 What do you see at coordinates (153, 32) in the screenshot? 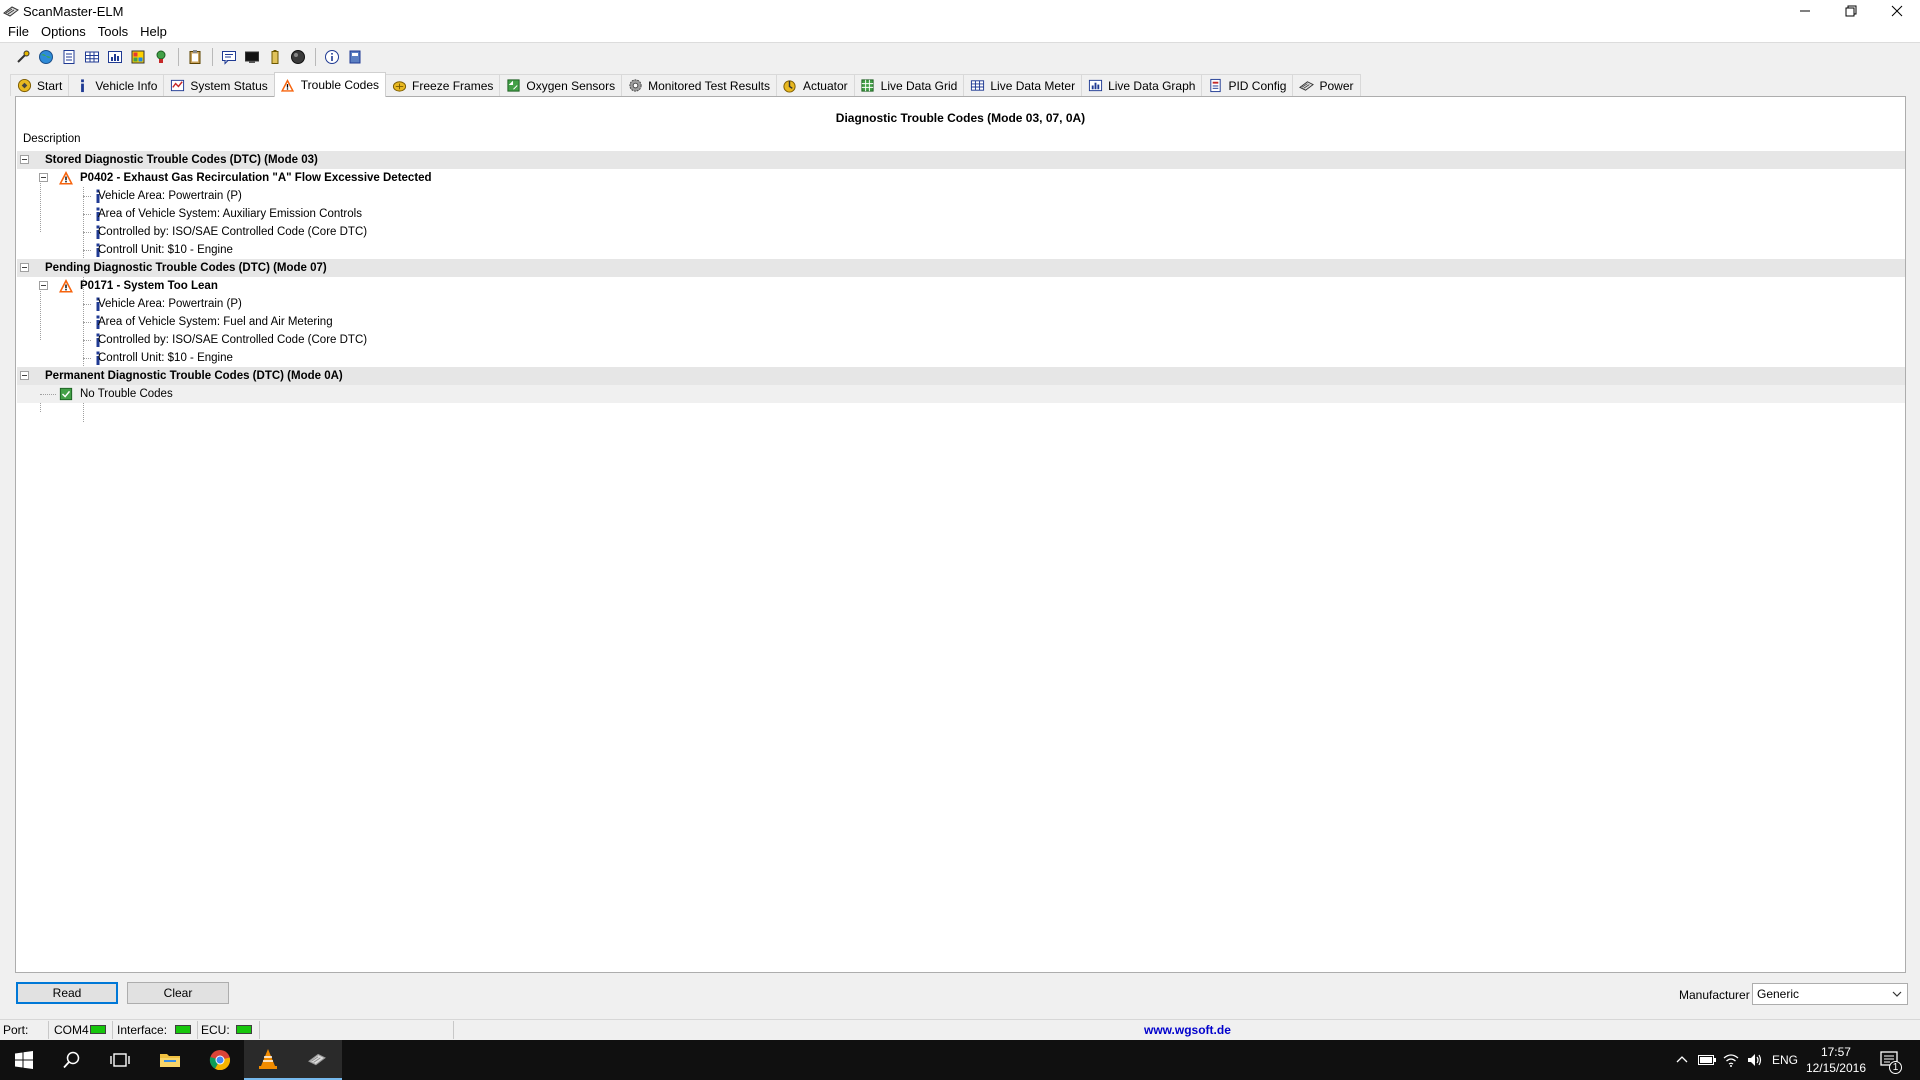
I see `menu-help: Help` at bounding box center [153, 32].